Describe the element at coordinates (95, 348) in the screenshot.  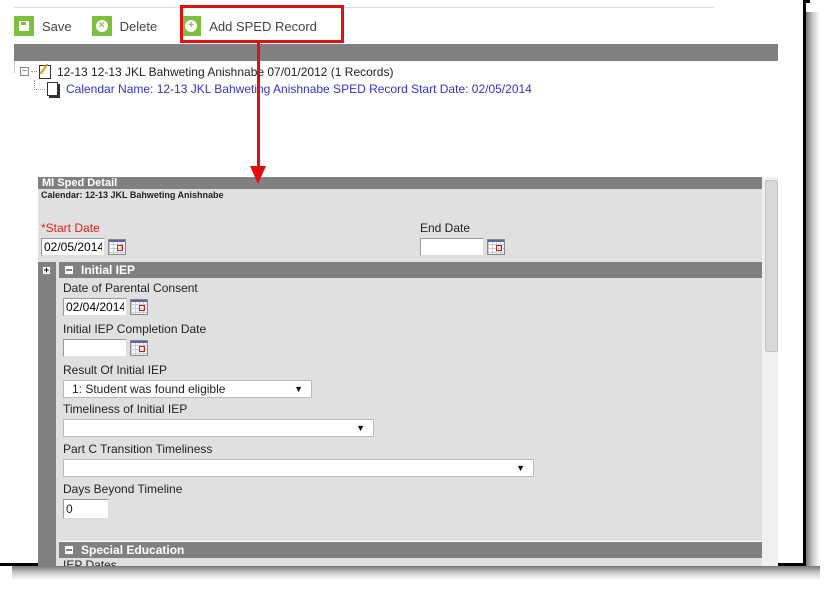
I see `completion-date-input` at that location.